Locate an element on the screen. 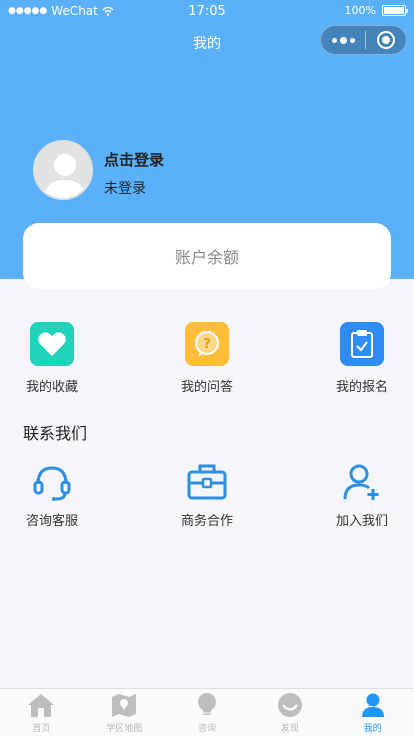 The width and height of the screenshot is (414, 736). tab-school-map: 学区地图 is located at coordinates (124, 712).